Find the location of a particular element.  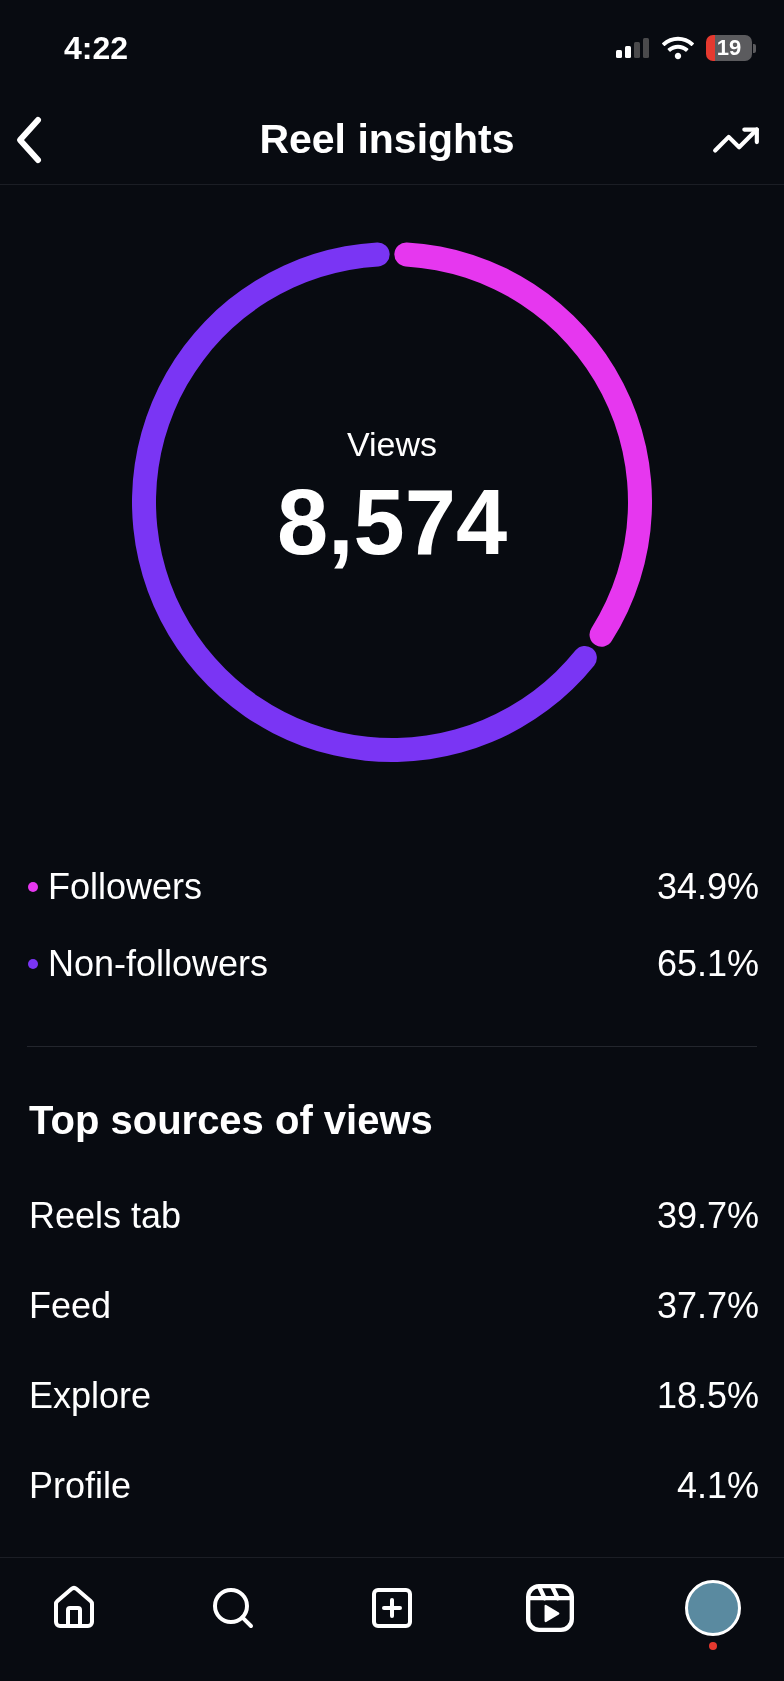

status-time: 4:22 is located at coordinates (96, 48).